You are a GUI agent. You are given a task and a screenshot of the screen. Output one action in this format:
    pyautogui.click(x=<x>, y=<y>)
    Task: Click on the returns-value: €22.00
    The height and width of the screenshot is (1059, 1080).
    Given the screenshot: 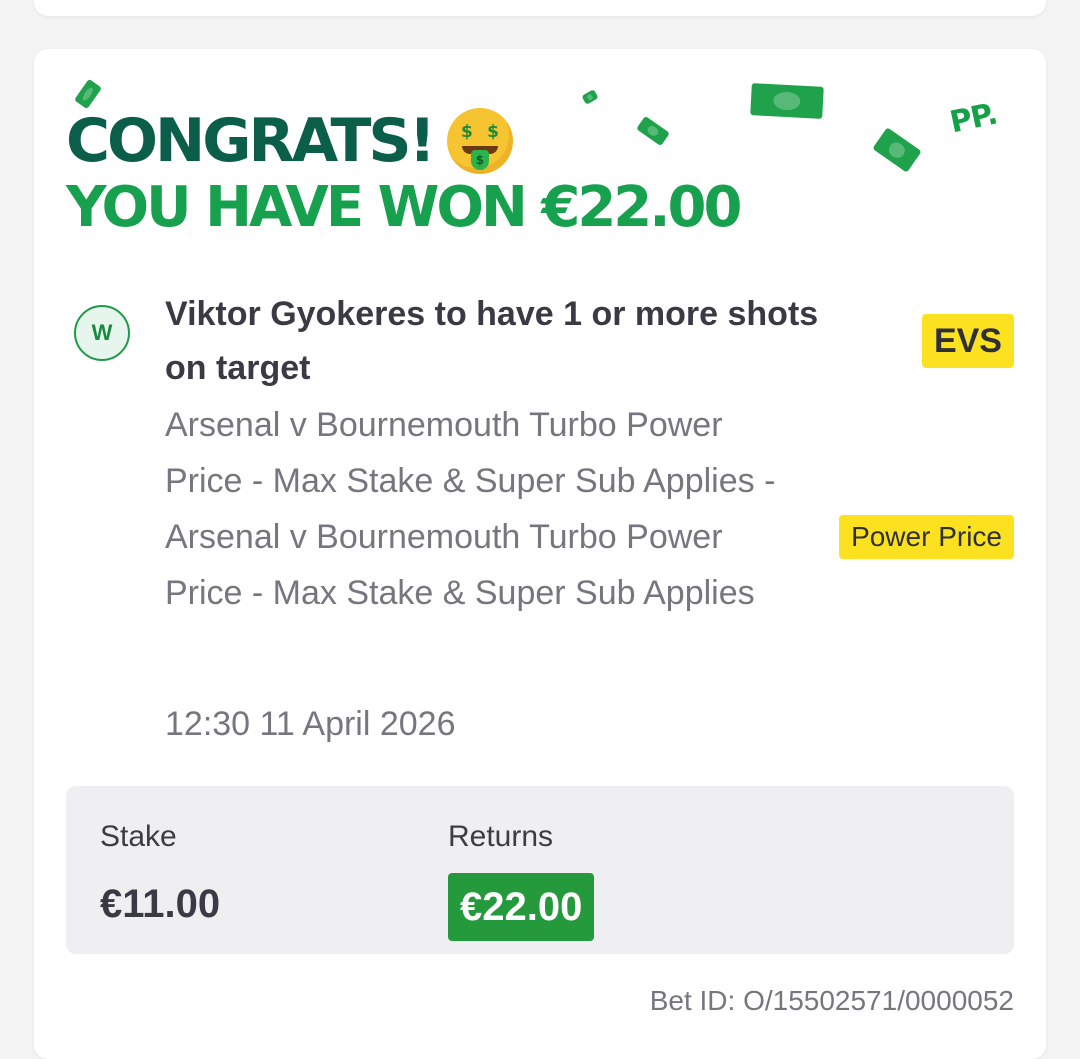 What is the action you would take?
    pyautogui.click(x=521, y=907)
    